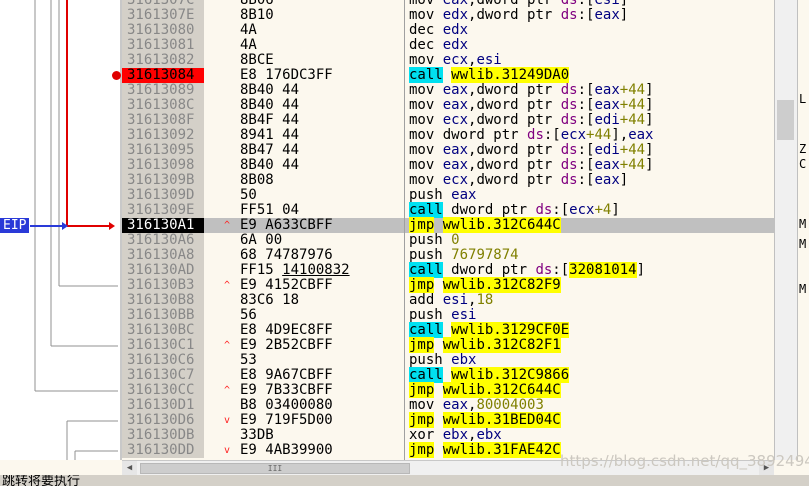 Image resolution: width=809 pixels, height=486 pixels. What do you see at coordinates (448, 435) in the screenshot?
I see `disasm-row: 316130DB 33DB xor ebx,ebx` at bounding box center [448, 435].